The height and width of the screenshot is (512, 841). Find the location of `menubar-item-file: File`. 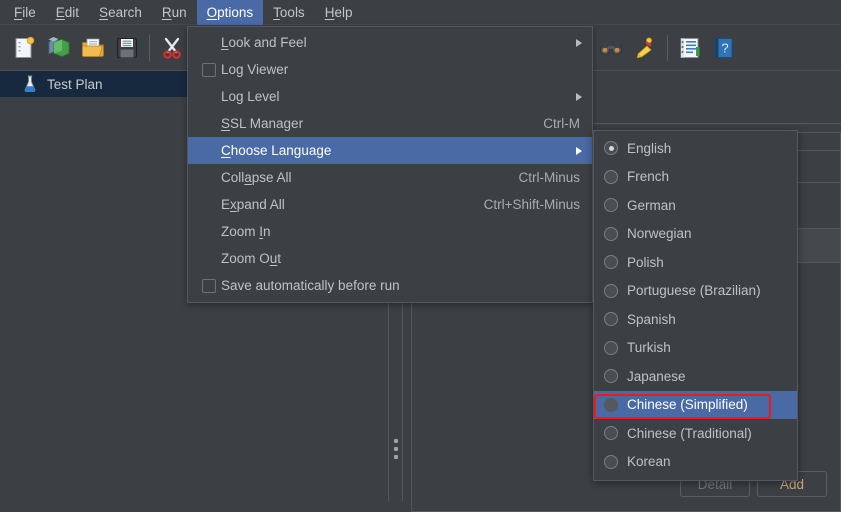

menubar-item-file: File is located at coordinates (25, 12).